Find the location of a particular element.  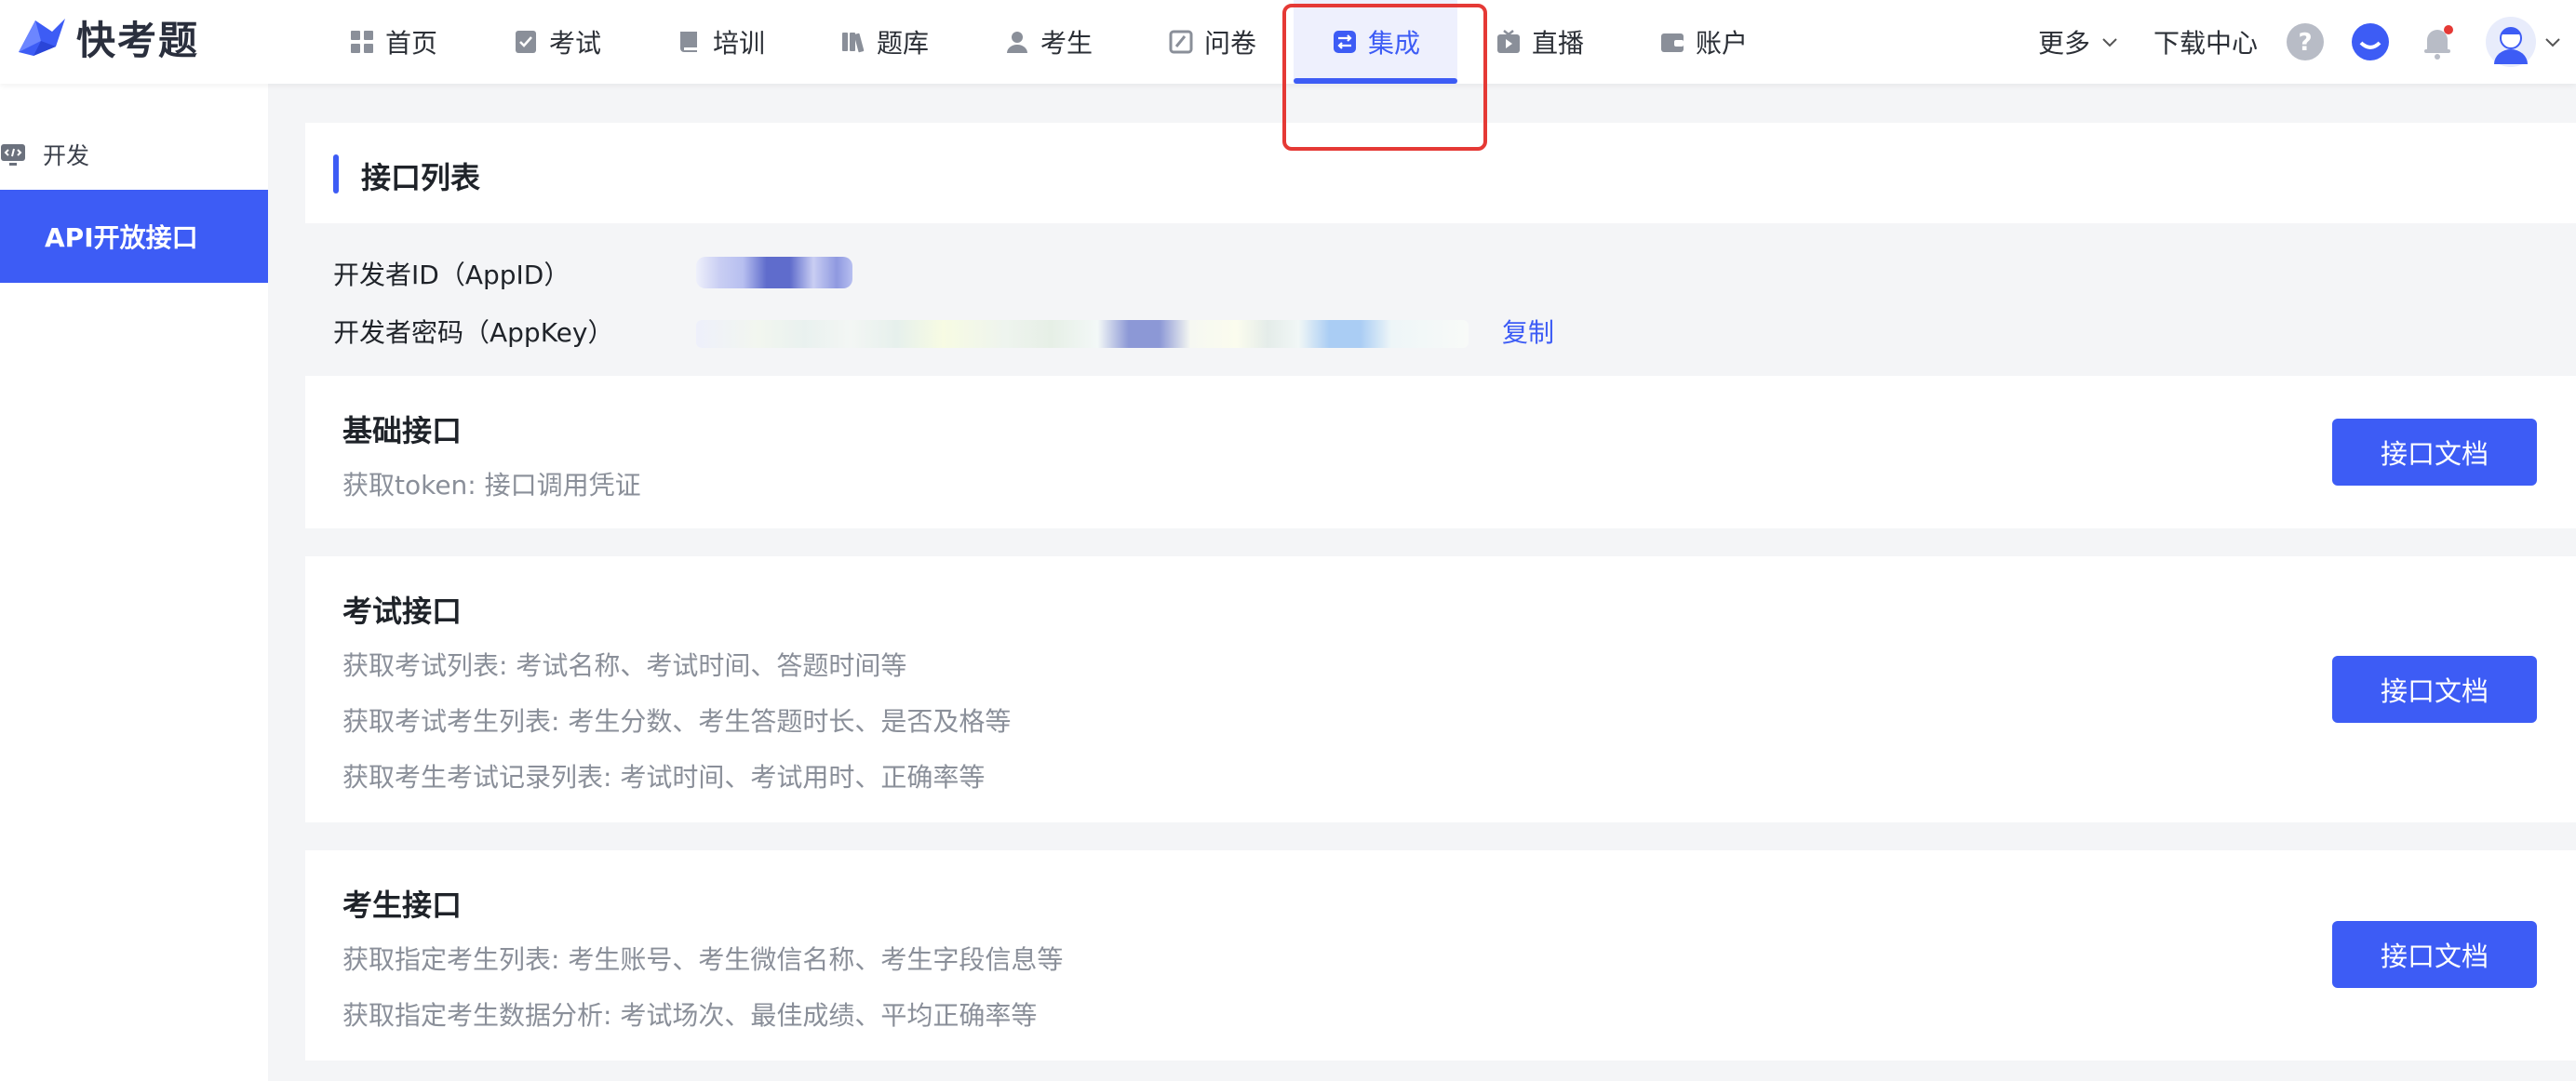

help-button: ? is located at coordinates (2305, 42).